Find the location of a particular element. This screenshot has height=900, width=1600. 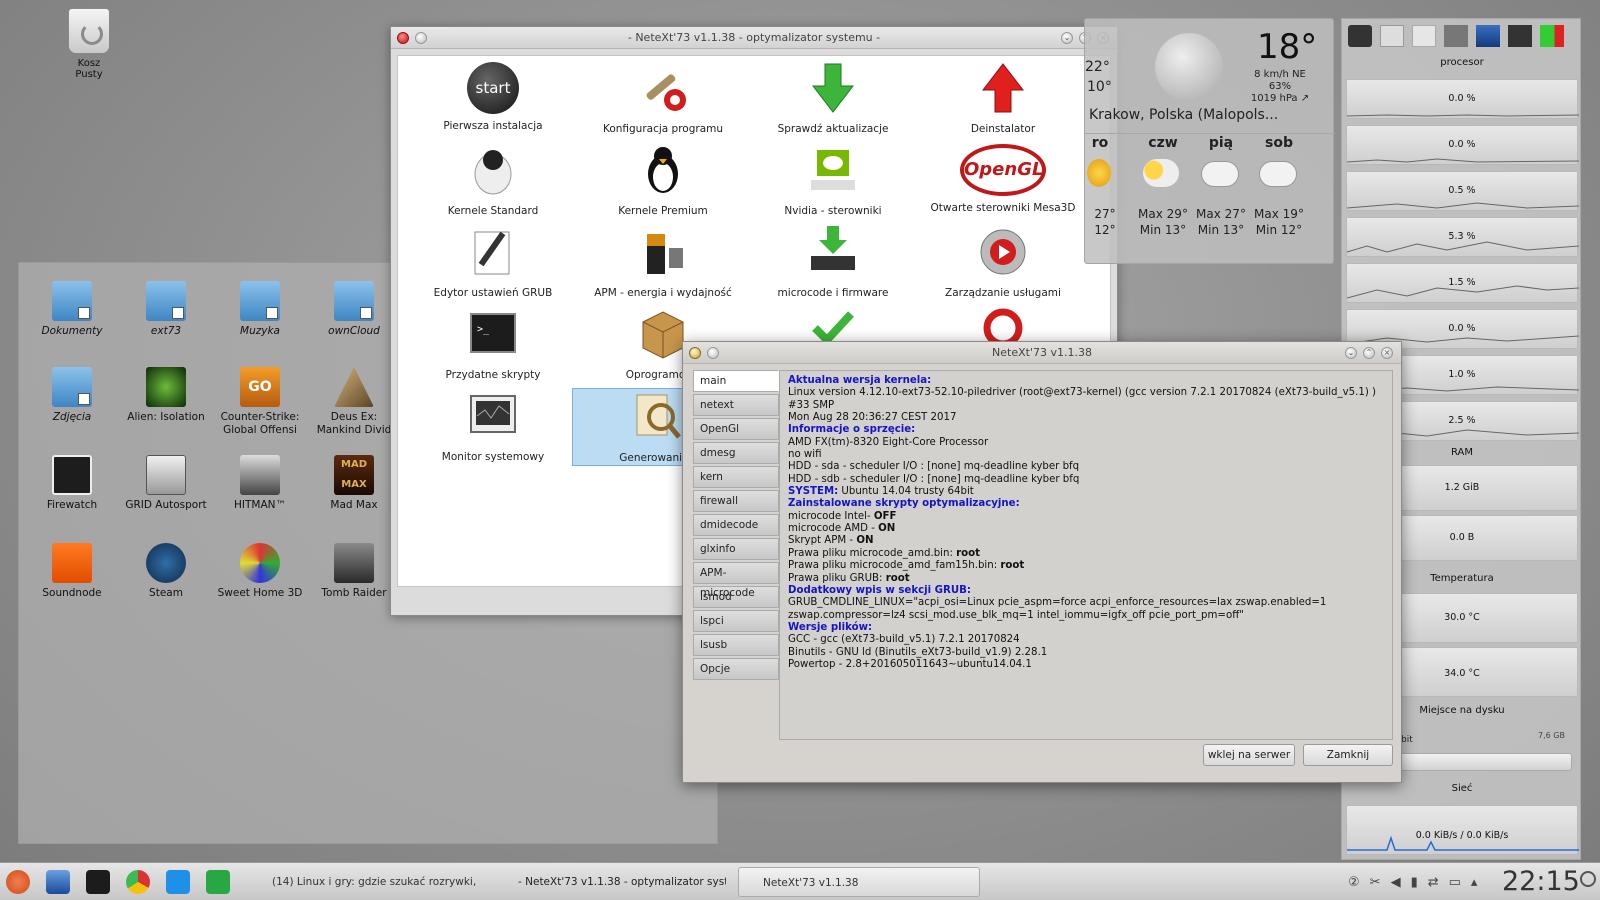

info-text: AMD FX(tm)-8320 Eight-Core Processor is located at coordinates (888, 442).